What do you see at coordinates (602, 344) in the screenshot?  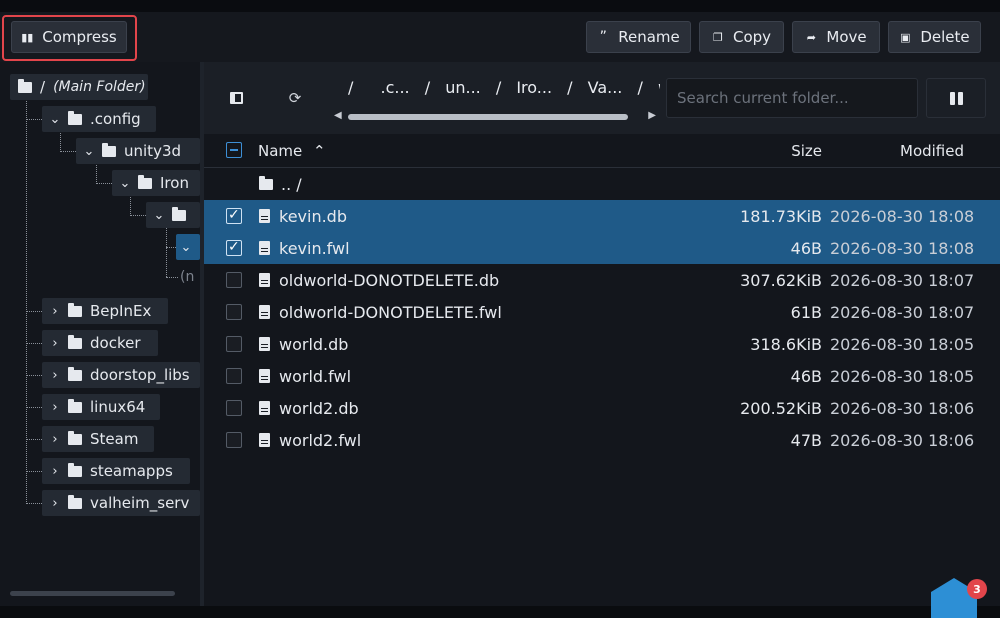 I see `table-row: world.db 318.6KiB 2026-08-30 18:05` at bounding box center [602, 344].